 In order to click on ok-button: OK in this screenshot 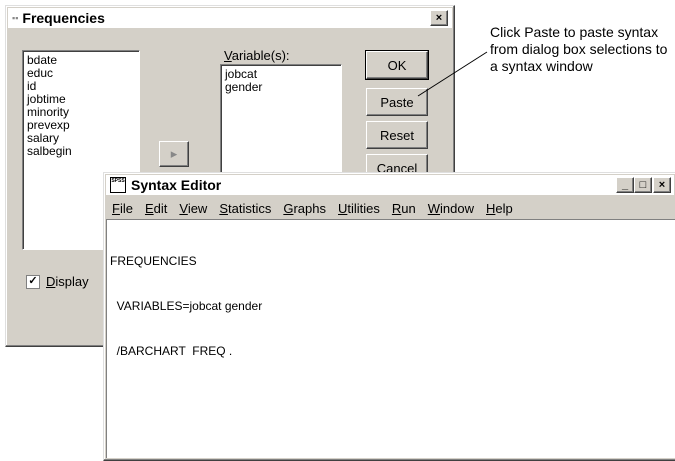, I will do `click(397, 65)`.